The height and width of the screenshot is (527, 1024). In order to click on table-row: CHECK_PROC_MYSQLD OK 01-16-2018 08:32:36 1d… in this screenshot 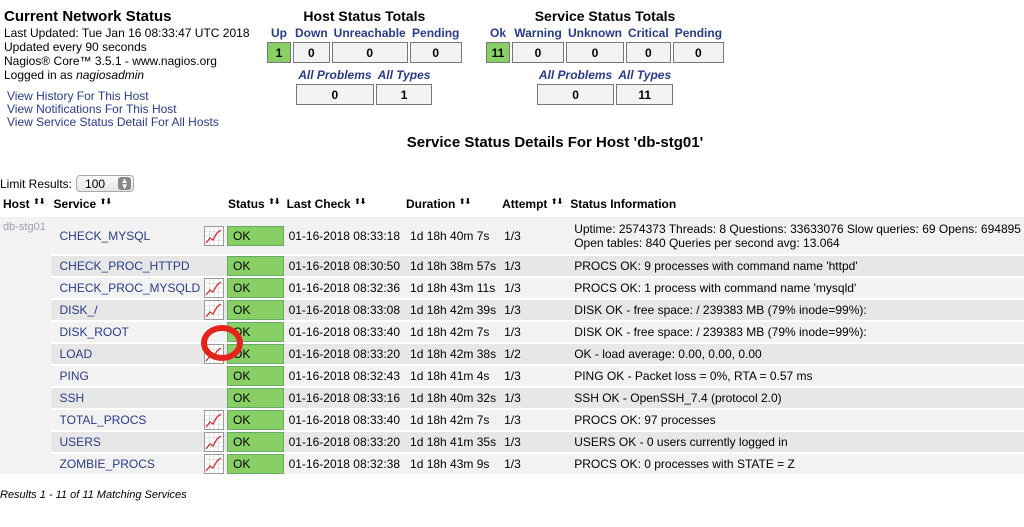, I will do `click(512, 288)`.